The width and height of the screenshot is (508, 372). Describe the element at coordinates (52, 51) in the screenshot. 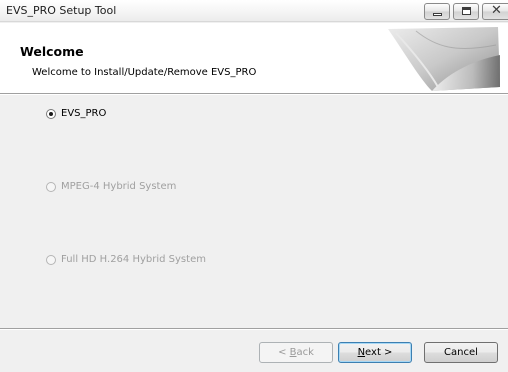

I see `page-title: Welcome` at that location.